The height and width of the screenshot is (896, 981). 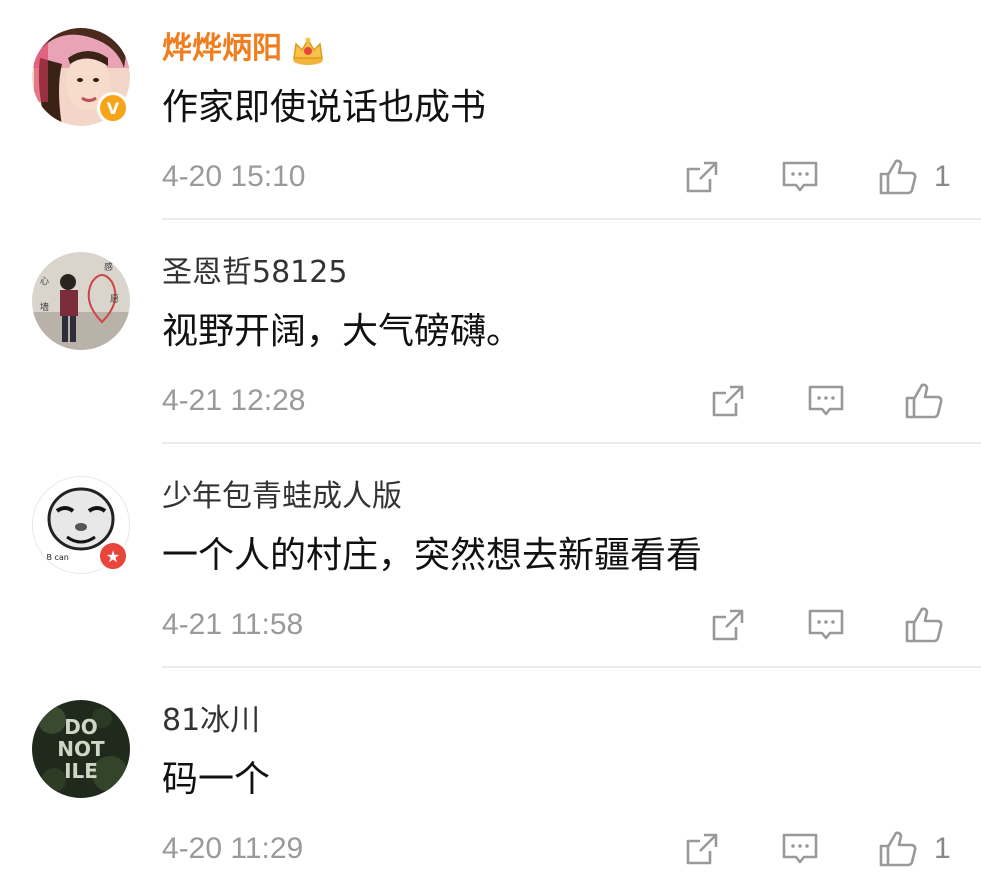 I want to click on comment-text: 视野开阔，大气磅礴。, so click(x=342, y=331).